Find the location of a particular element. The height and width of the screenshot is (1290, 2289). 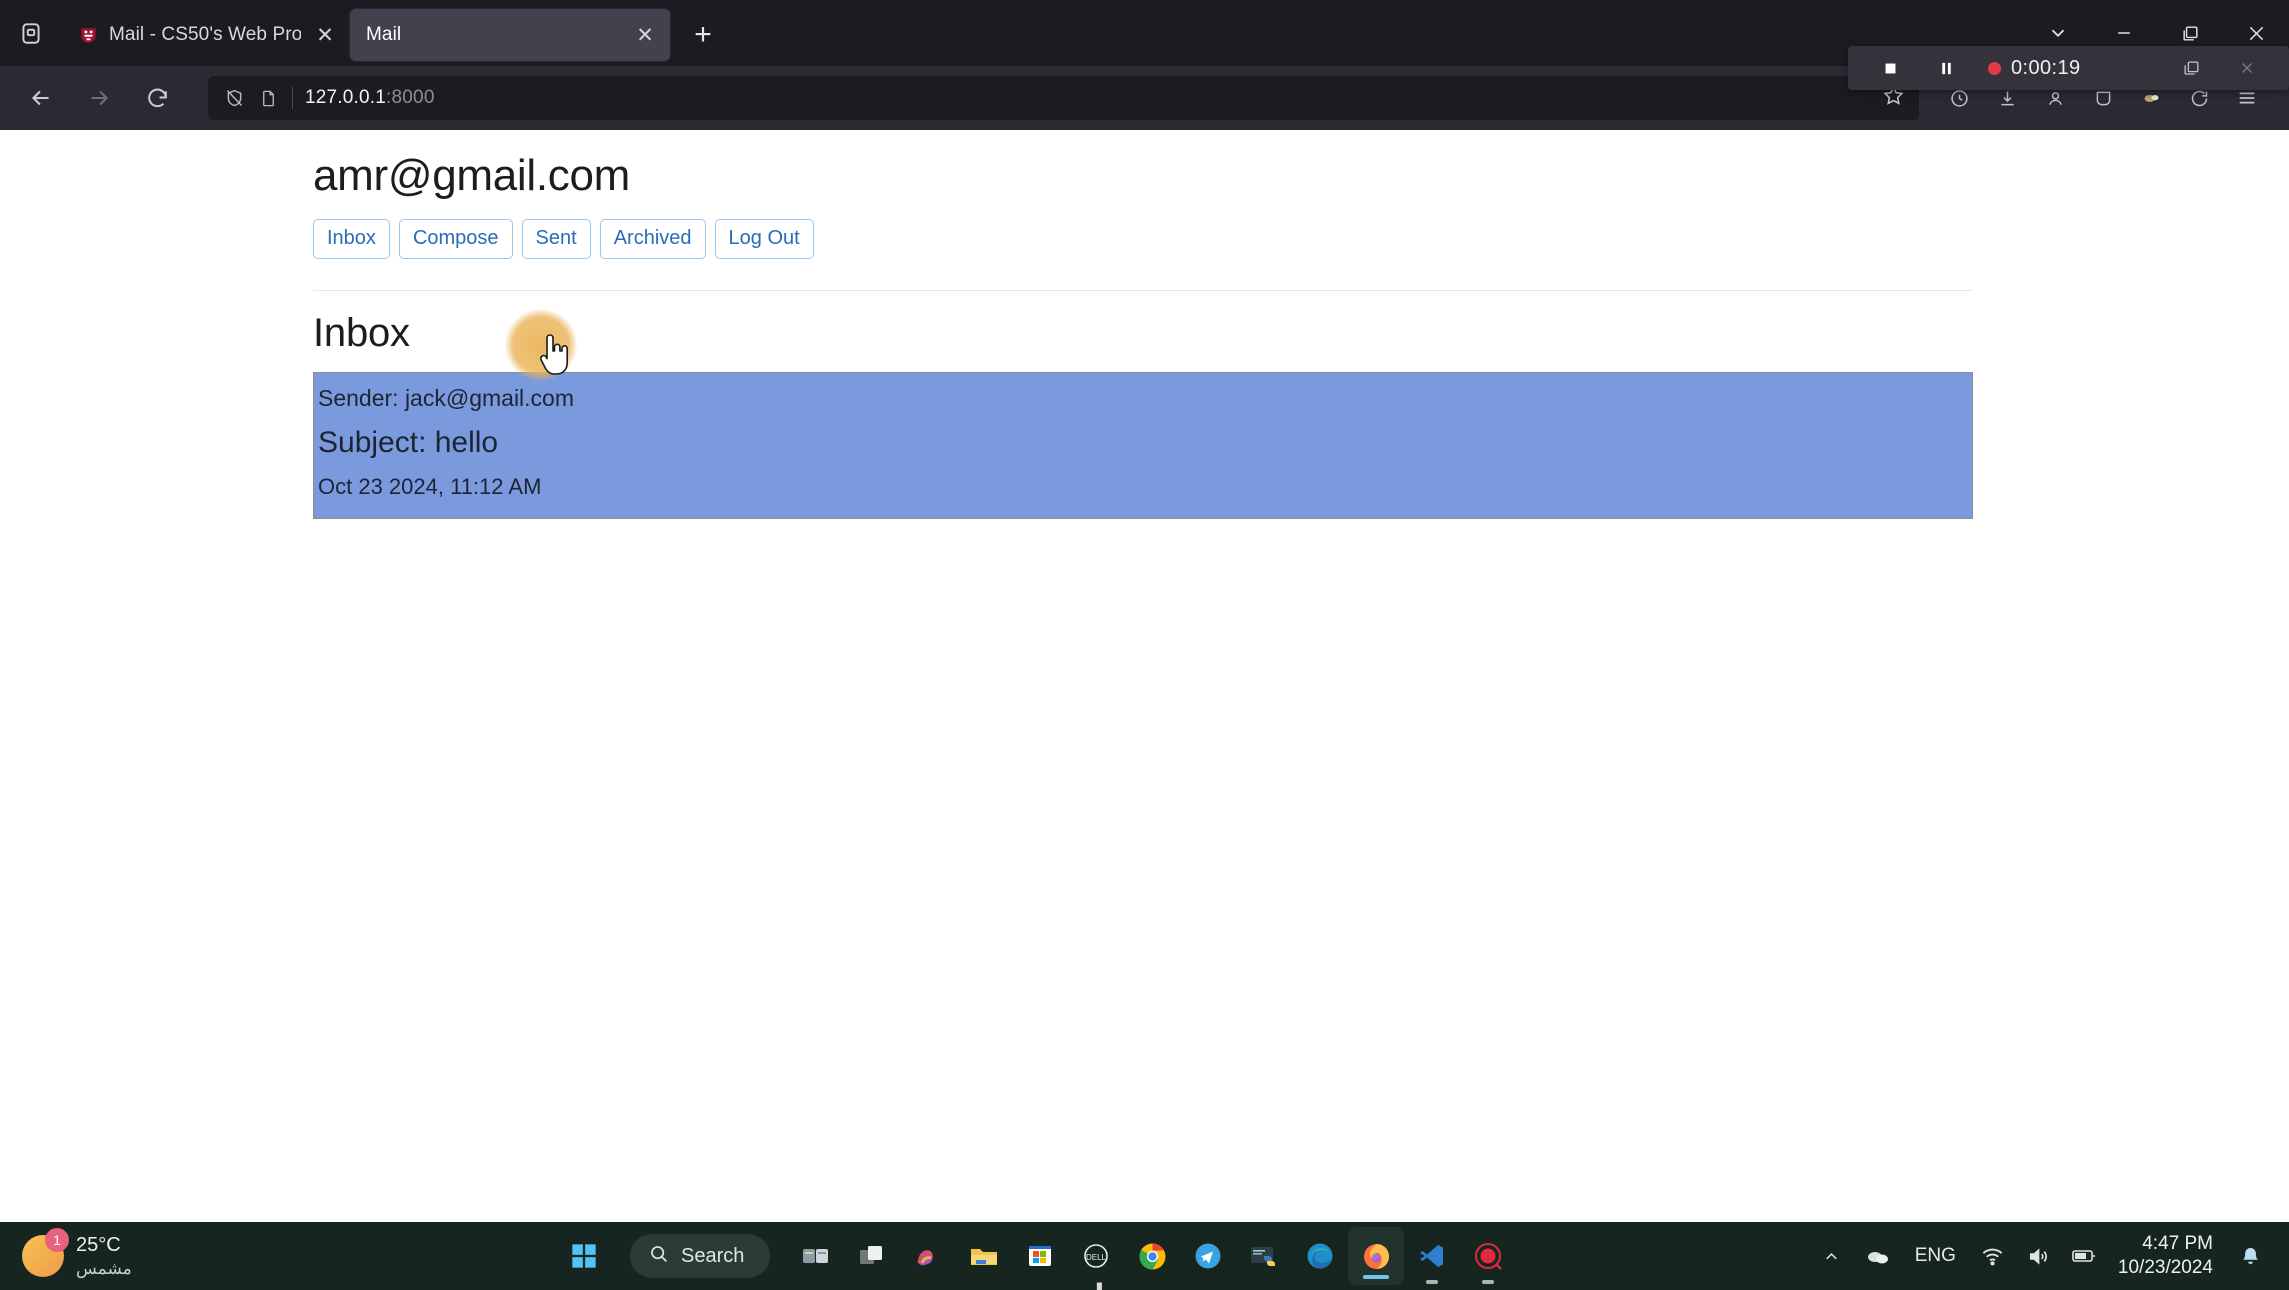

page-document-icon is located at coordinates (268, 98).